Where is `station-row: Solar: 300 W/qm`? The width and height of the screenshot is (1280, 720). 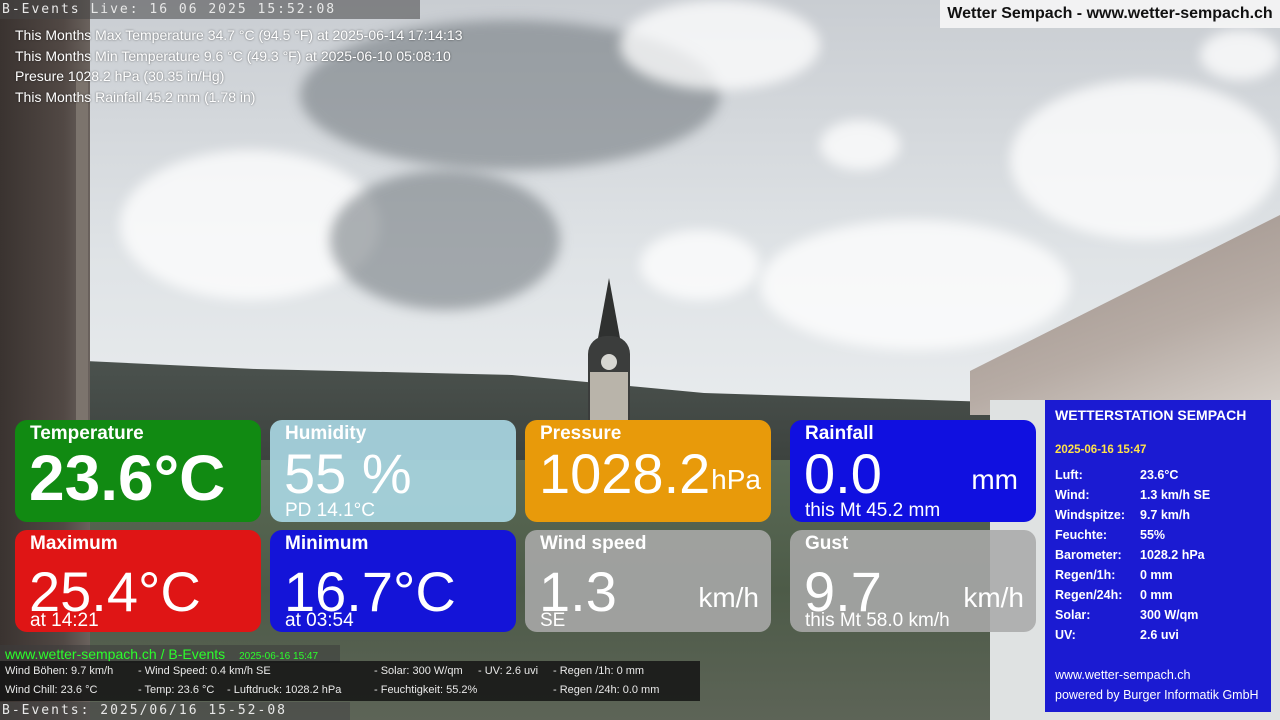 station-row: Solar: 300 W/qm is located at coordinates (1160, 617).